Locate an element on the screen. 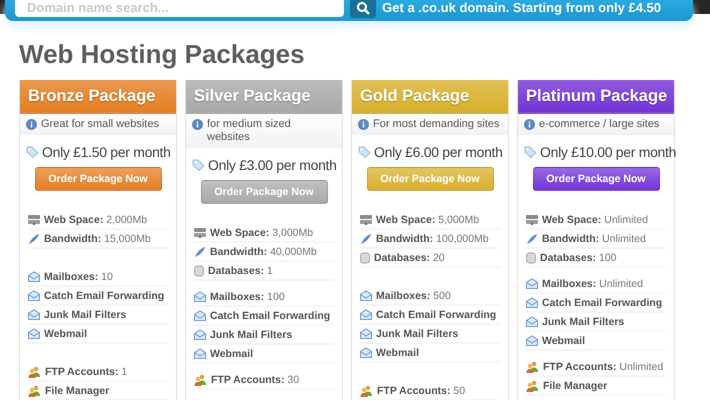 Image resolution: width=710 pixels, height=400 pixels. search-icon is located at coordinates (363, 7).